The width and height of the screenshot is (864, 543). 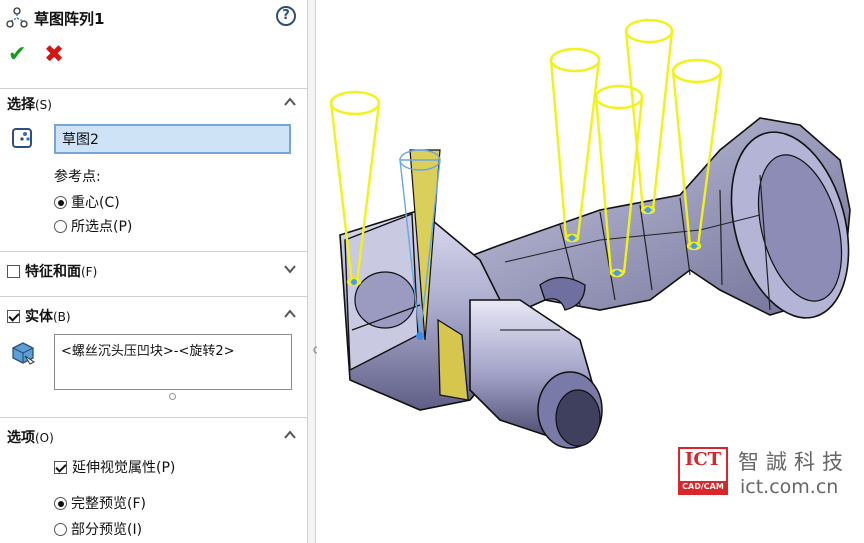 I want to click on chevron-down-icon, so click(x=290, y=269).